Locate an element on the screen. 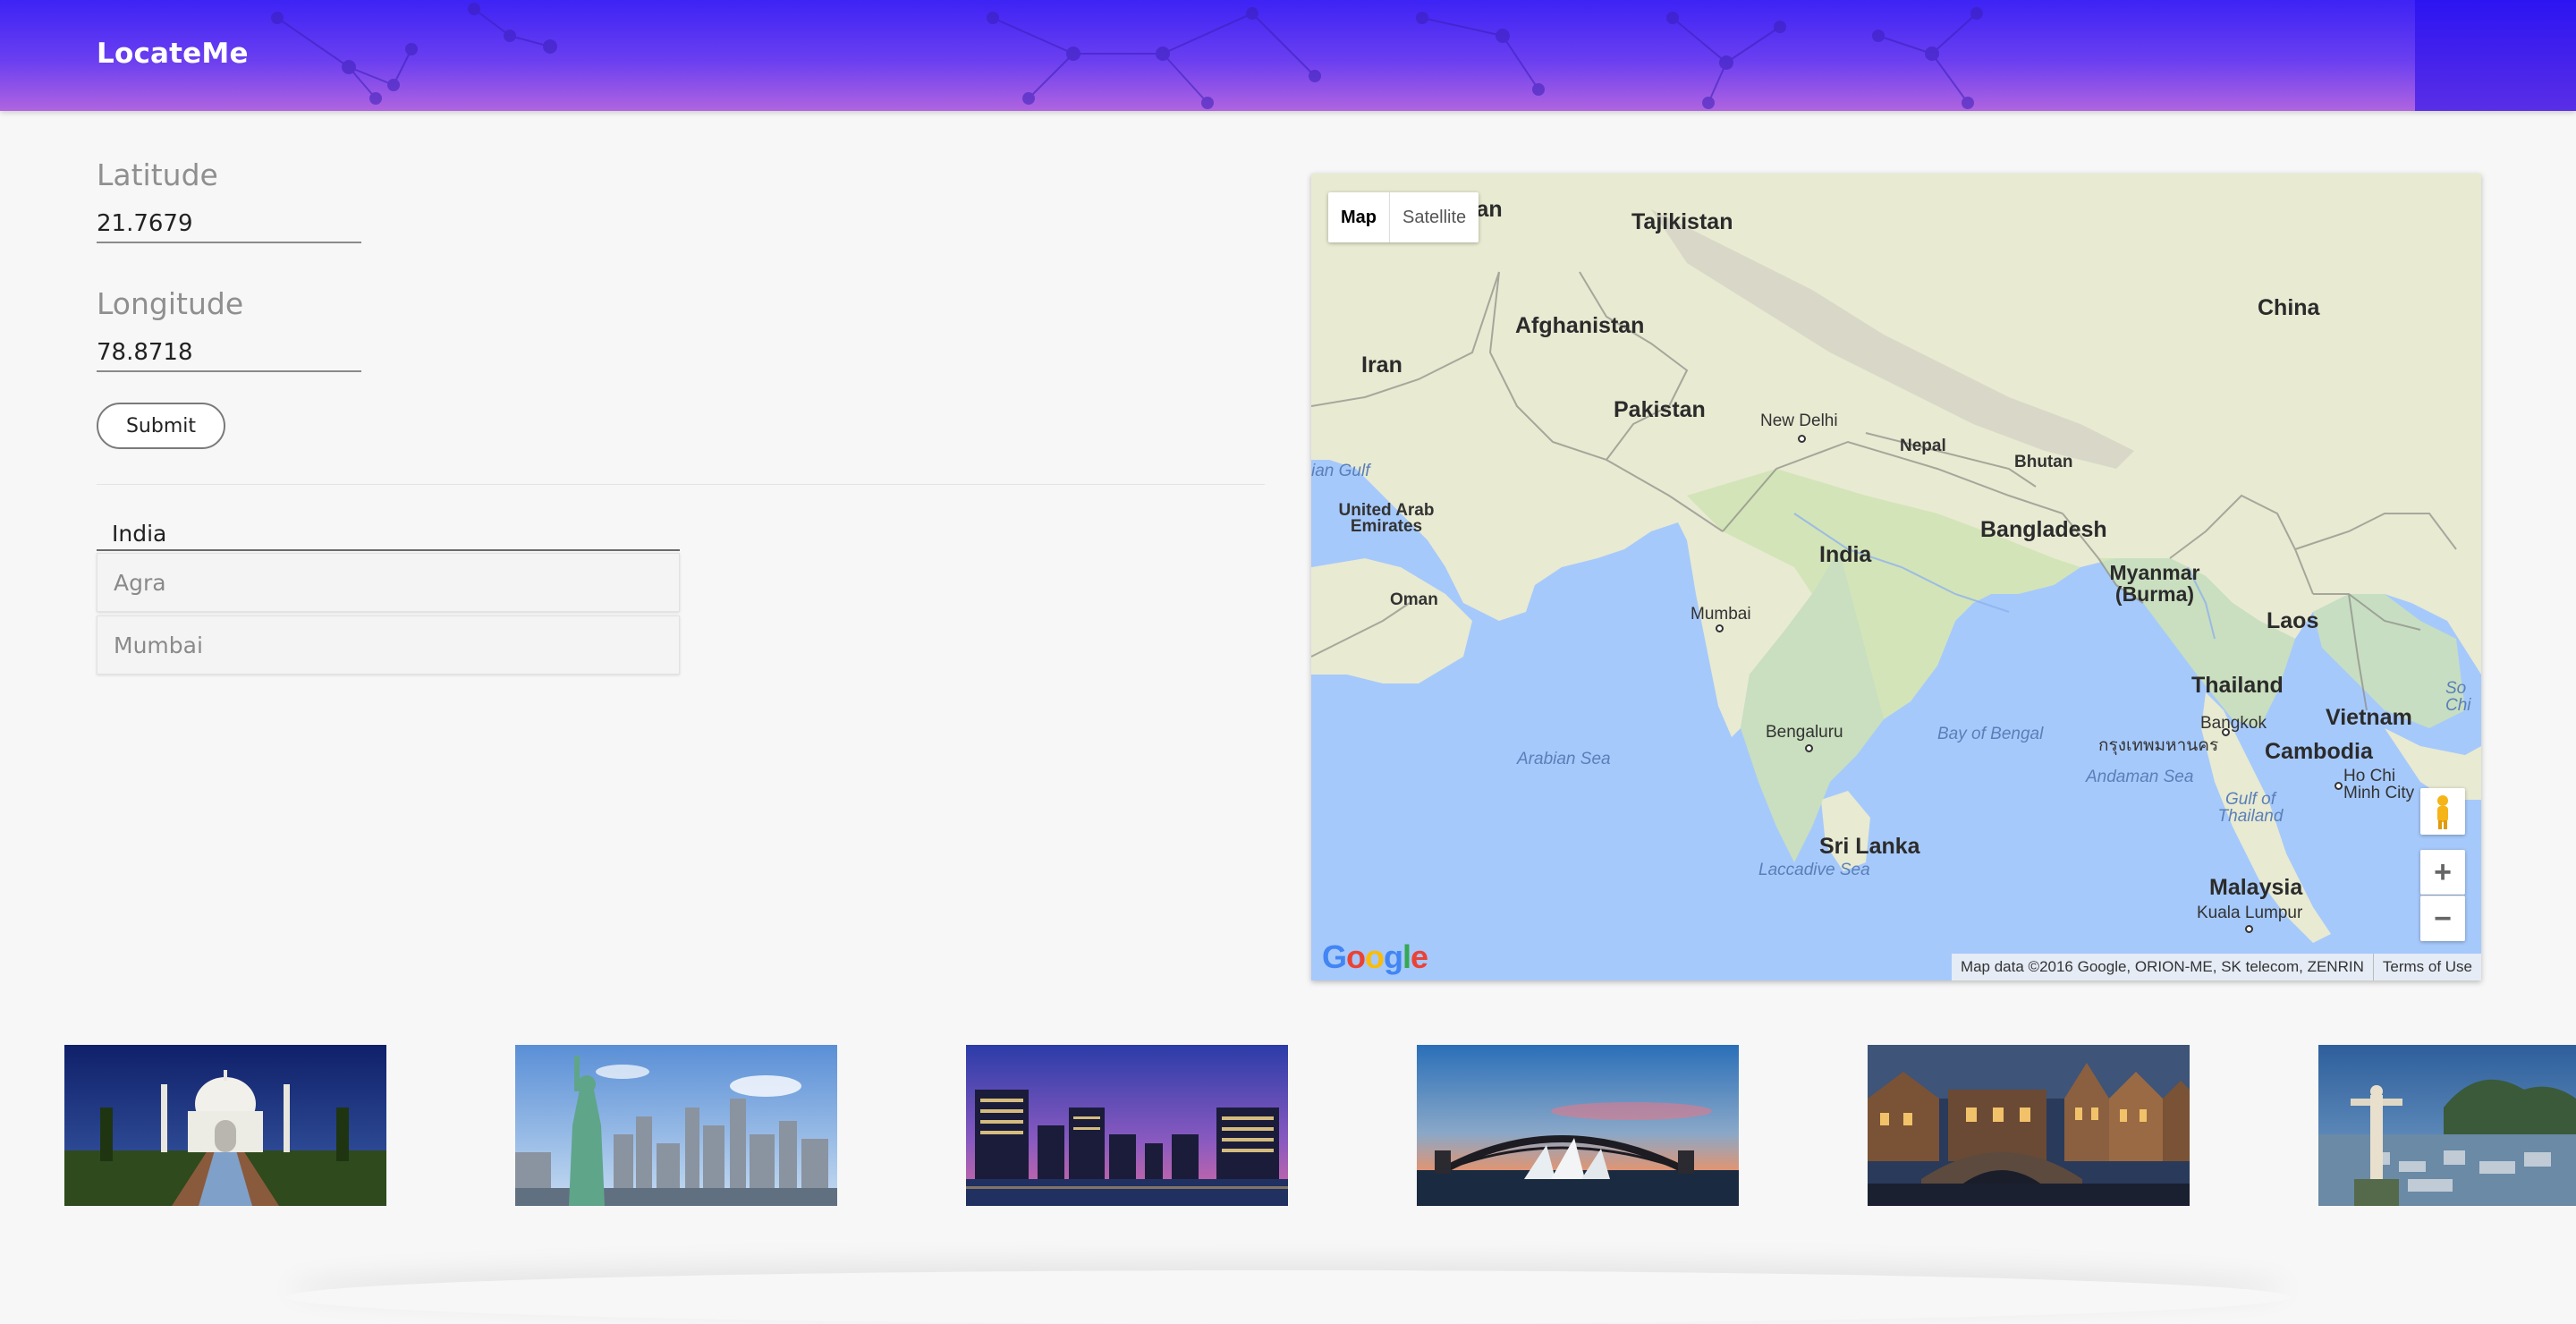 This screenshot has height=1324, width=2576. map-label-arabian-sea: Arabian Sea is located at coordinates (1564, 759).